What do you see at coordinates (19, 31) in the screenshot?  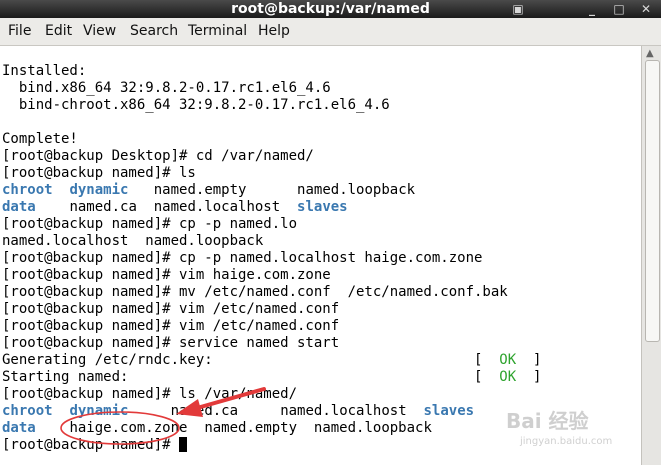 I see `menu-file: File` at bounding box center [19, 31].